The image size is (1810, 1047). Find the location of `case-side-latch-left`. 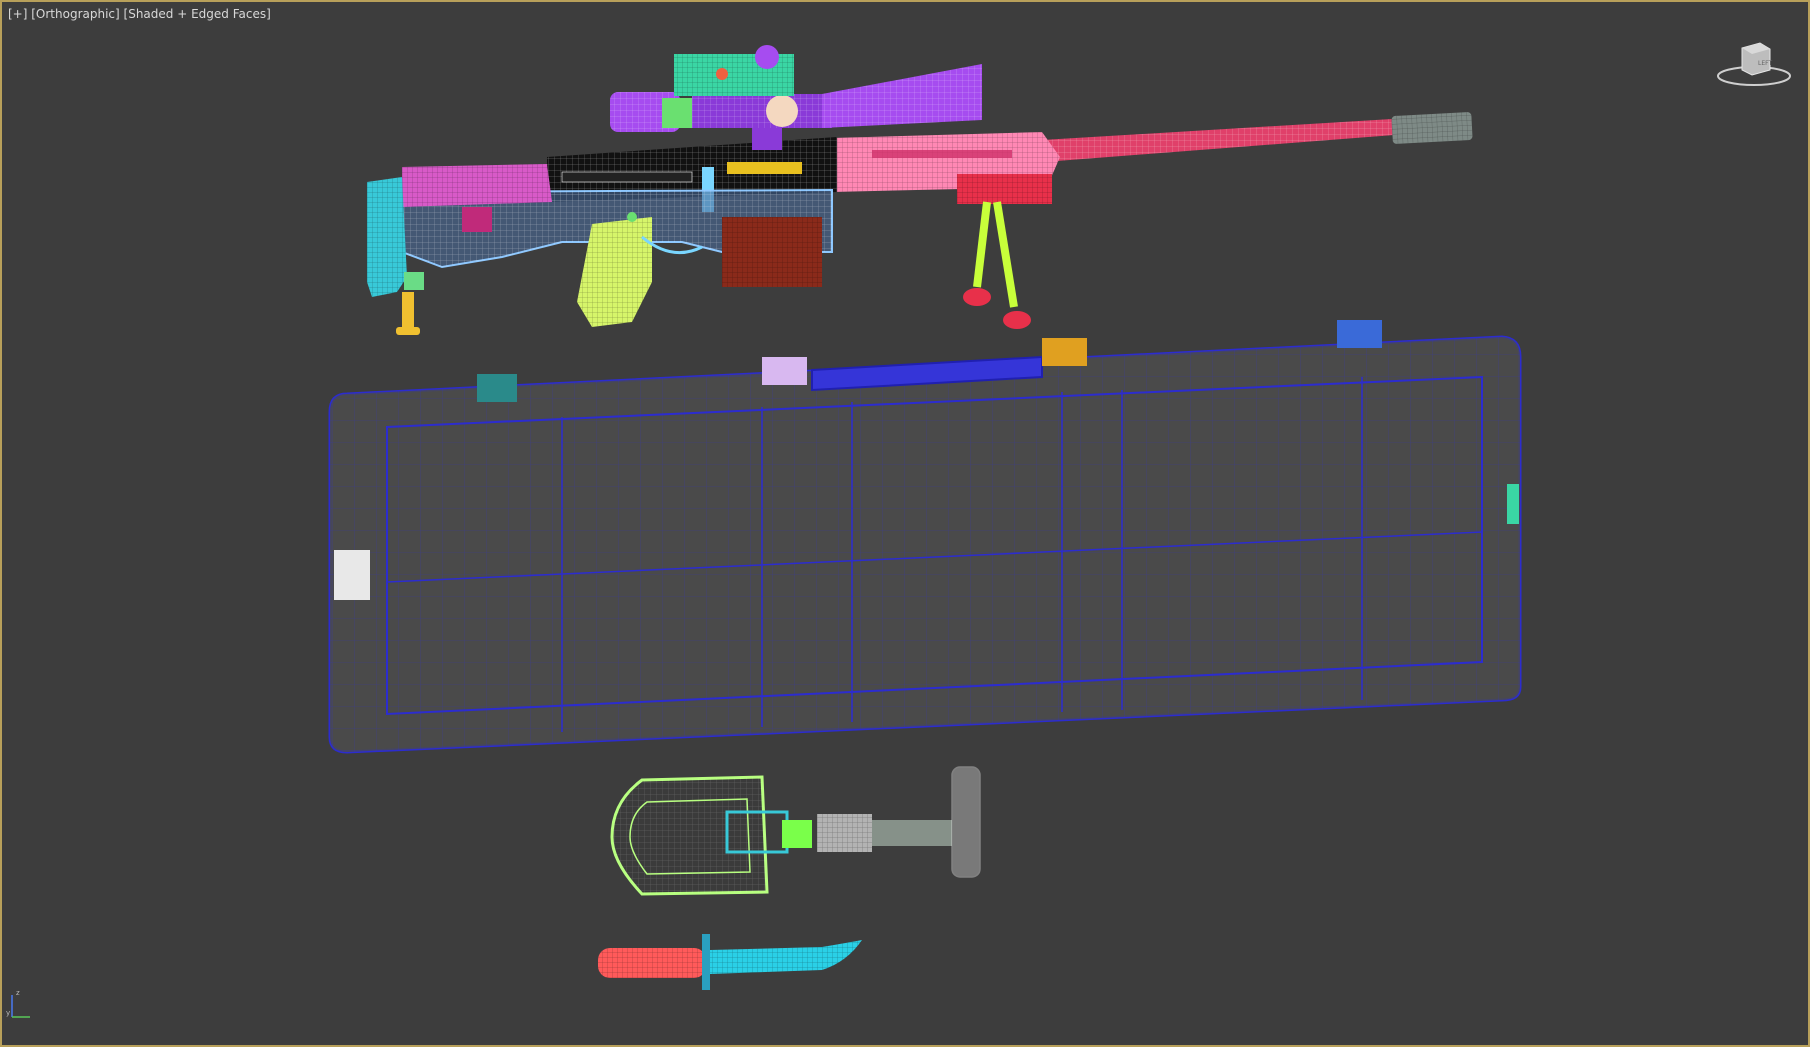

case-side-latch-left is located at coordinates (352, 575).